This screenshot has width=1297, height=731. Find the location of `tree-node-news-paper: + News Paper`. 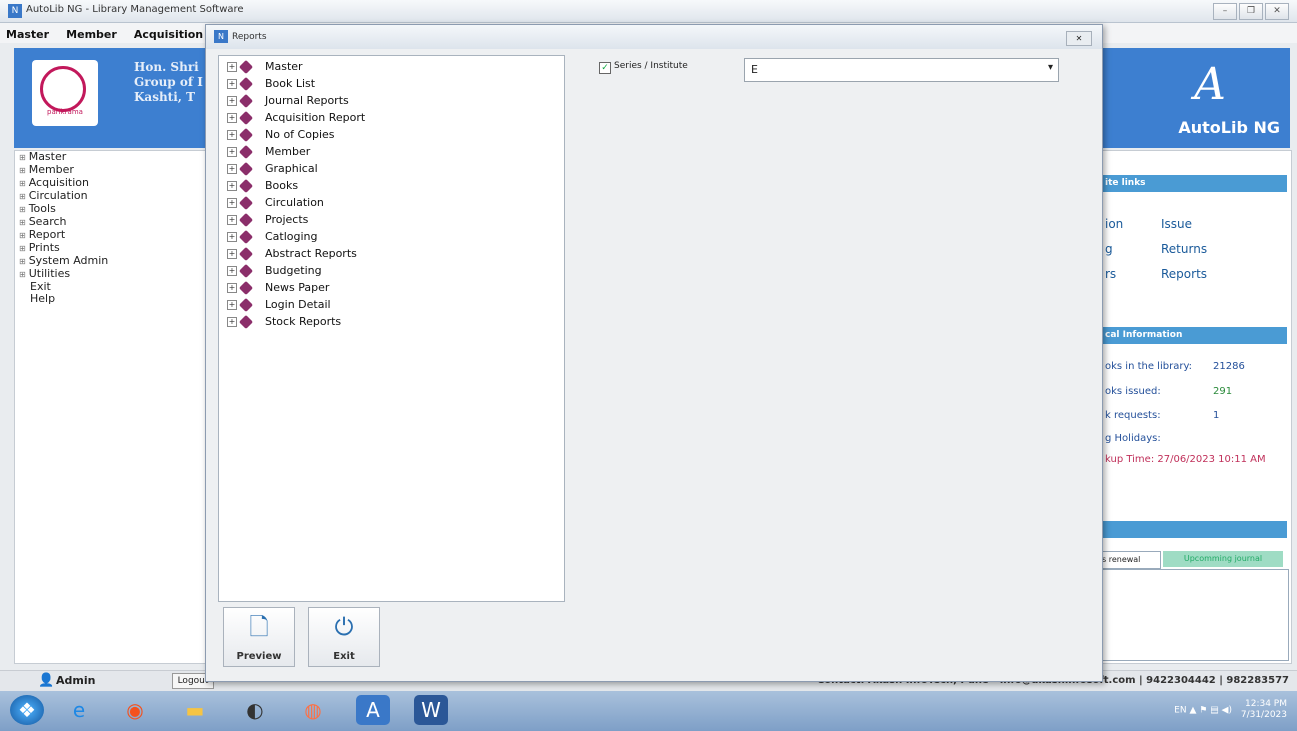

tree-node-news-paper: + News Paper is located at coordinates (391, 287).